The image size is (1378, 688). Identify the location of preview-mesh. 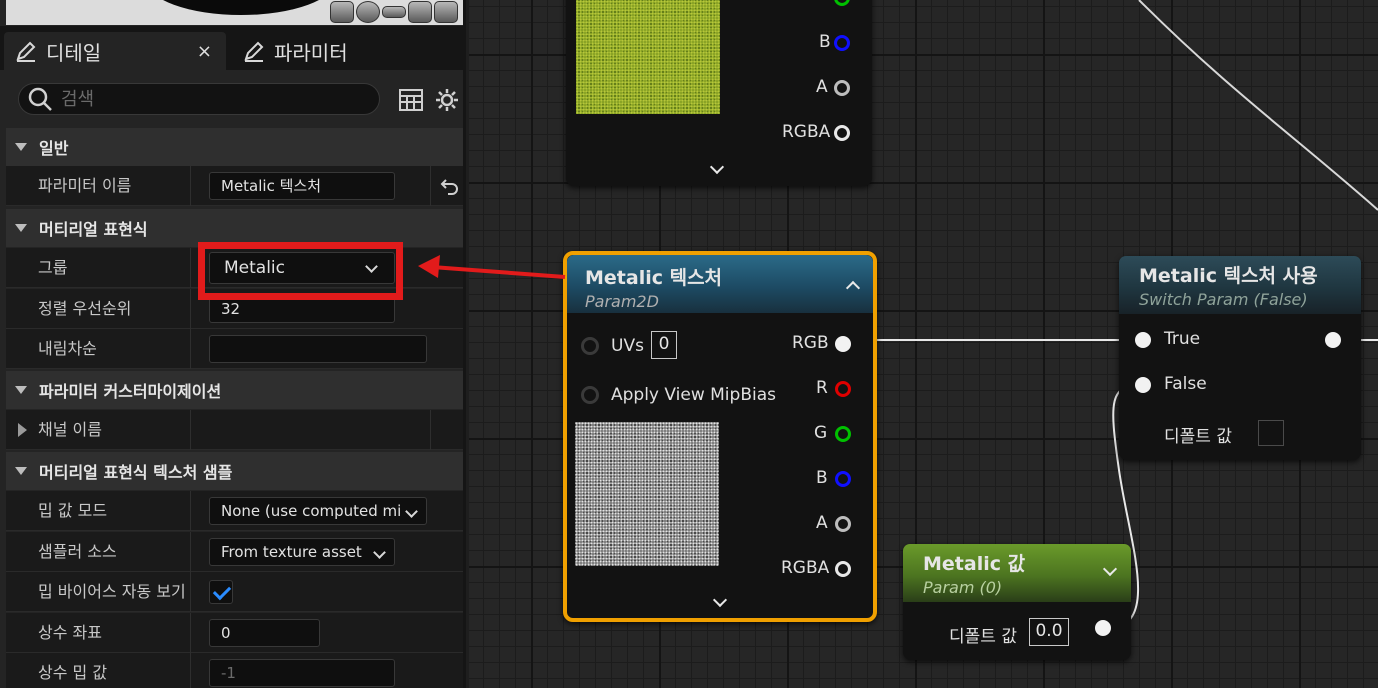
(241, 7).